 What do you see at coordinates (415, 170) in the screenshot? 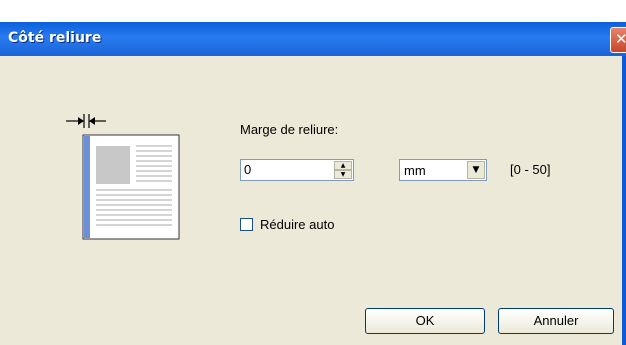
I see `unit-value: mm` at bounding box center [415, 170].